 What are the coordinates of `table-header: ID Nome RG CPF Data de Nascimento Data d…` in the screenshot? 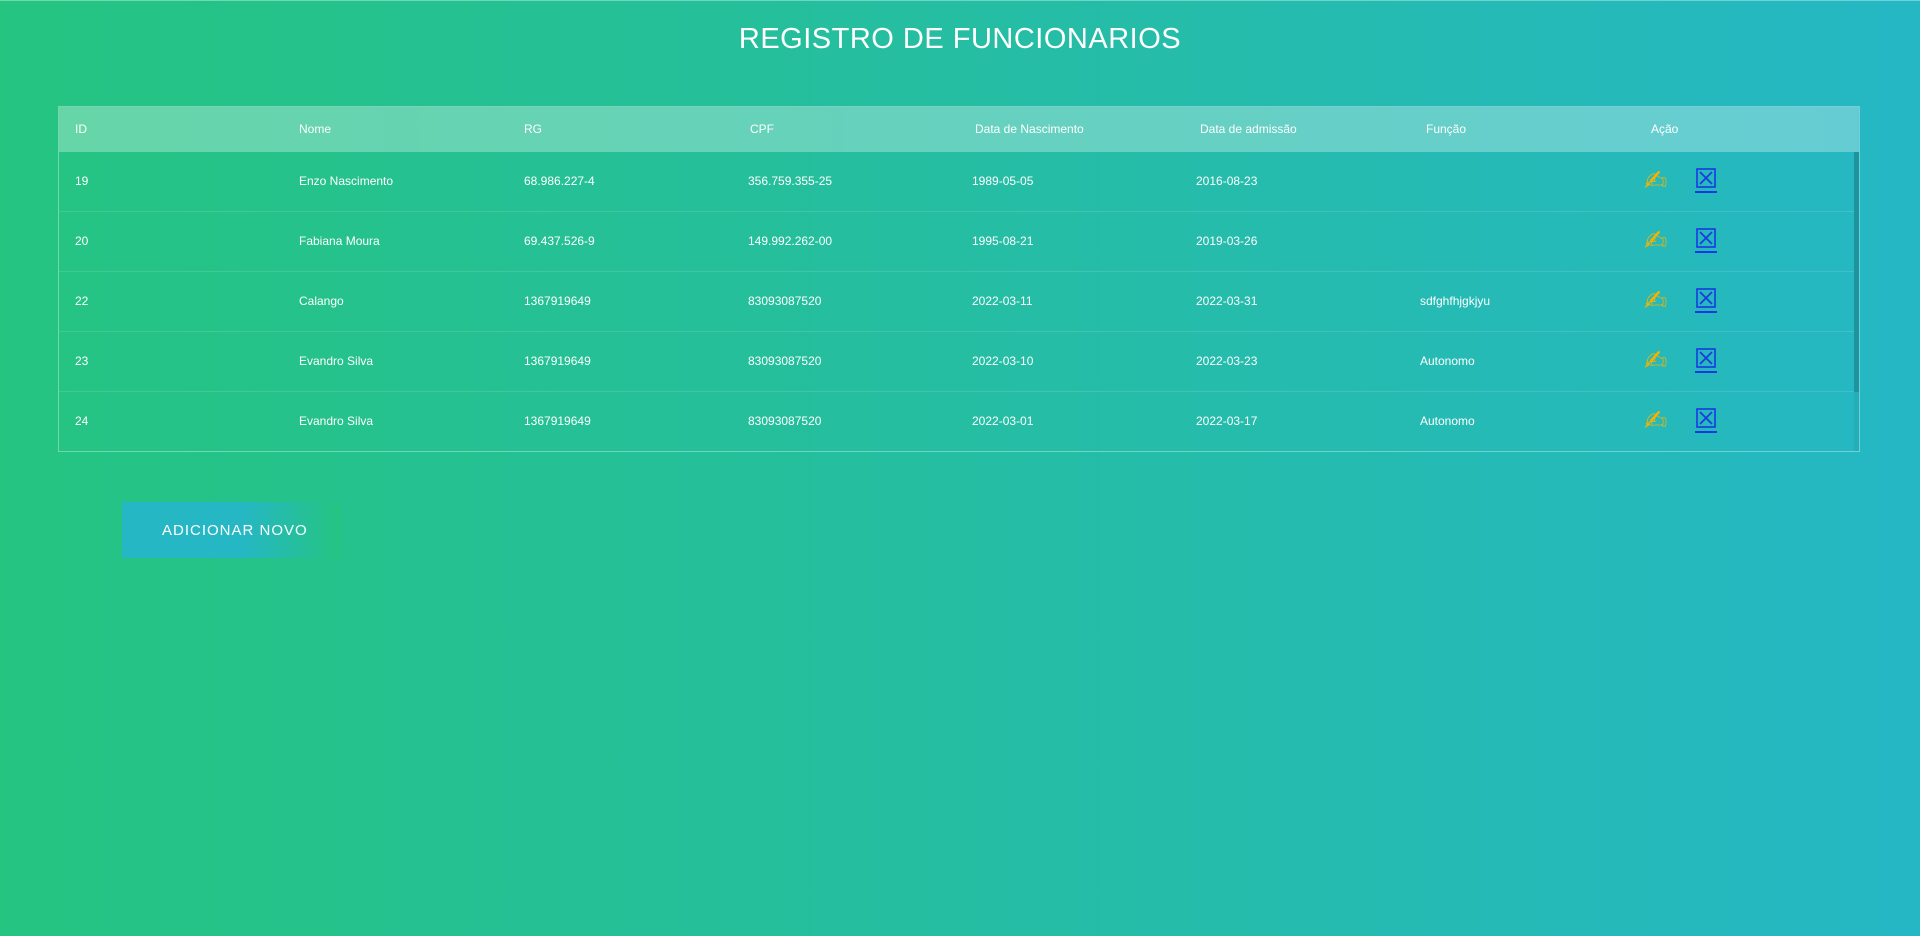 It's located at (959, 129).